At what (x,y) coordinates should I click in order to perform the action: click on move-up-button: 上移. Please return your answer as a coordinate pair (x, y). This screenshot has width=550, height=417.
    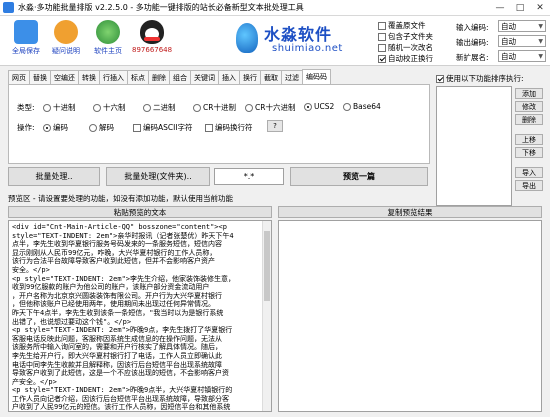
    Looking at the image, I should click on (529, 139).